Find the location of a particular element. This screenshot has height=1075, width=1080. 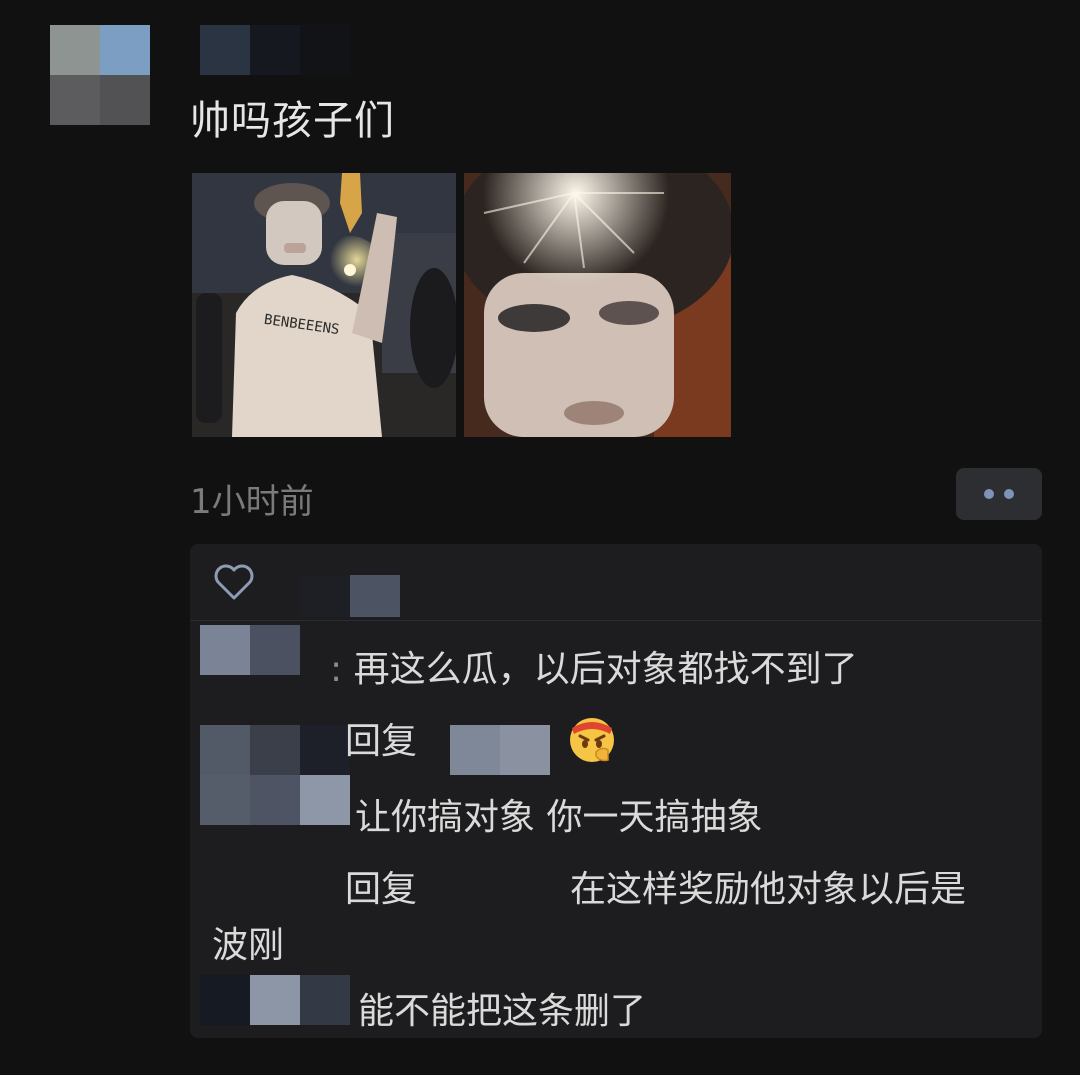

photo-person-selfie: BENBEEENS is located at coordinates (324, 305).